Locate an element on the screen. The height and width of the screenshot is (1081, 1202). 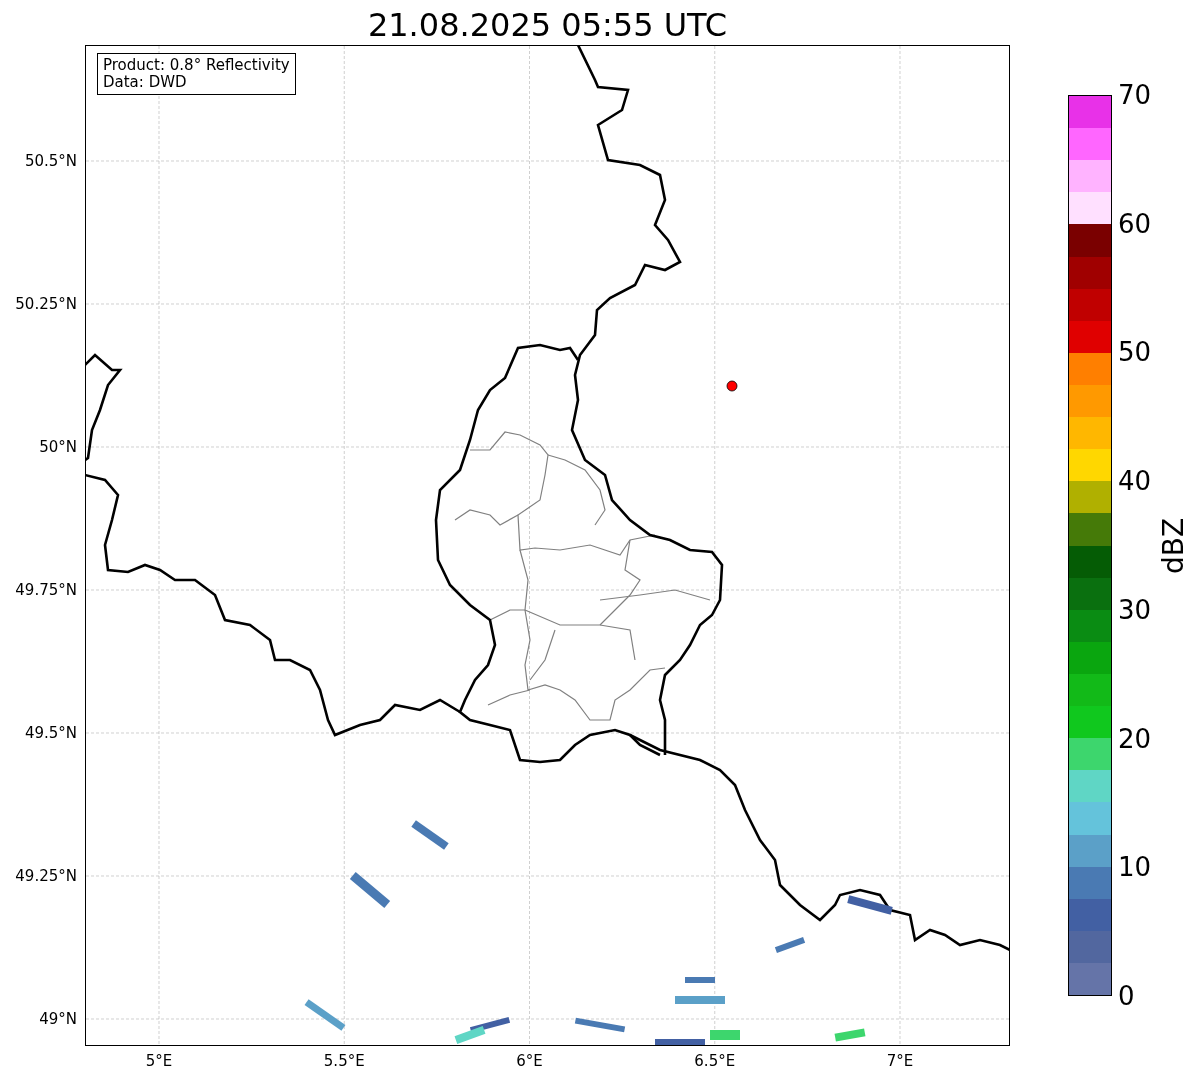
colorbar-tick-label: 20 is located at coordinates (1135, 738).